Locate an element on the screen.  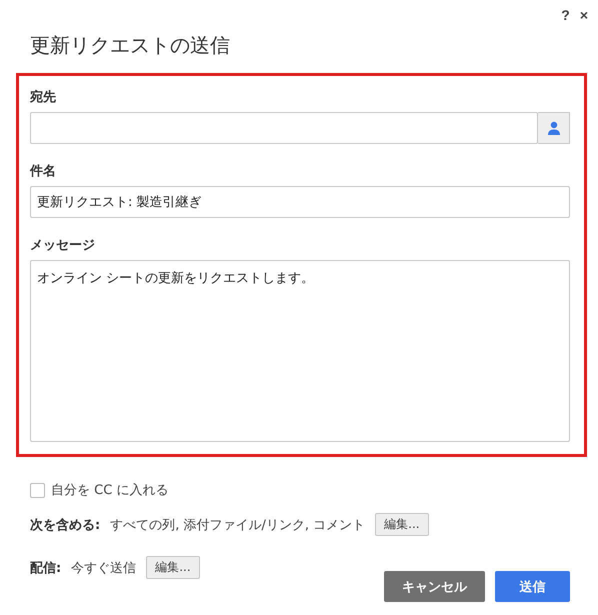
field-label: 宛先 is located at coordinates (43, 97).